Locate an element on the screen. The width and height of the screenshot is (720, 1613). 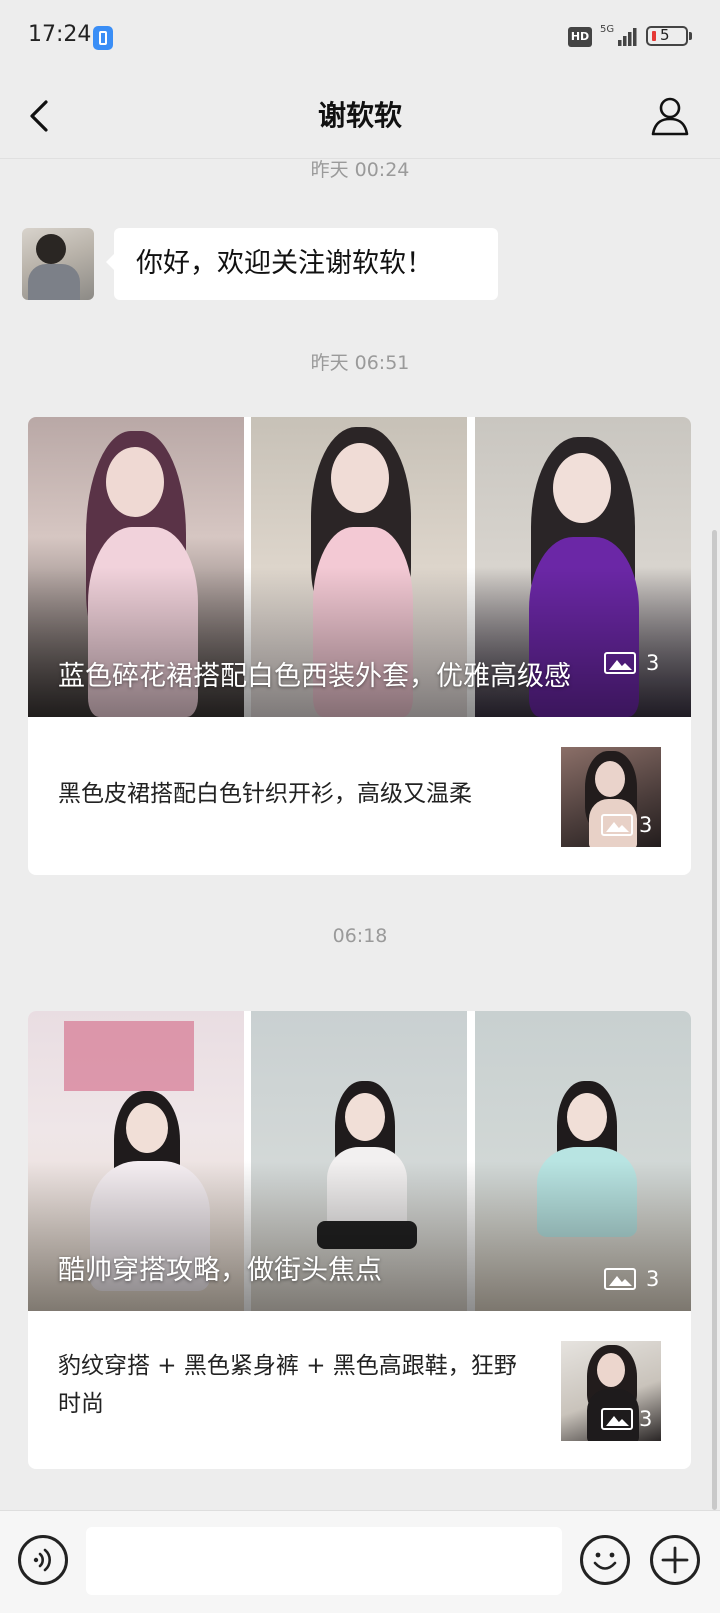
article-cover-title: 蓝色碎花裙搭配白色西装外套，优雅高级感 is located at coordinates (314, 676).